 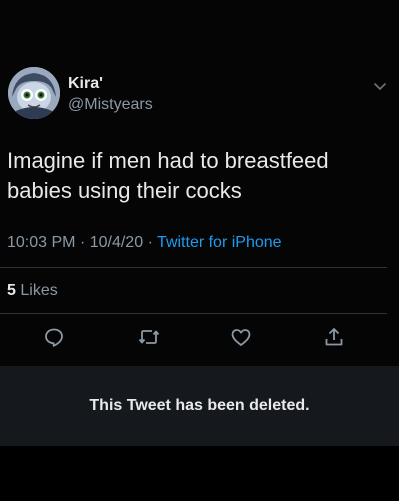 I want to click on share-button, so click(x=334, y=337).